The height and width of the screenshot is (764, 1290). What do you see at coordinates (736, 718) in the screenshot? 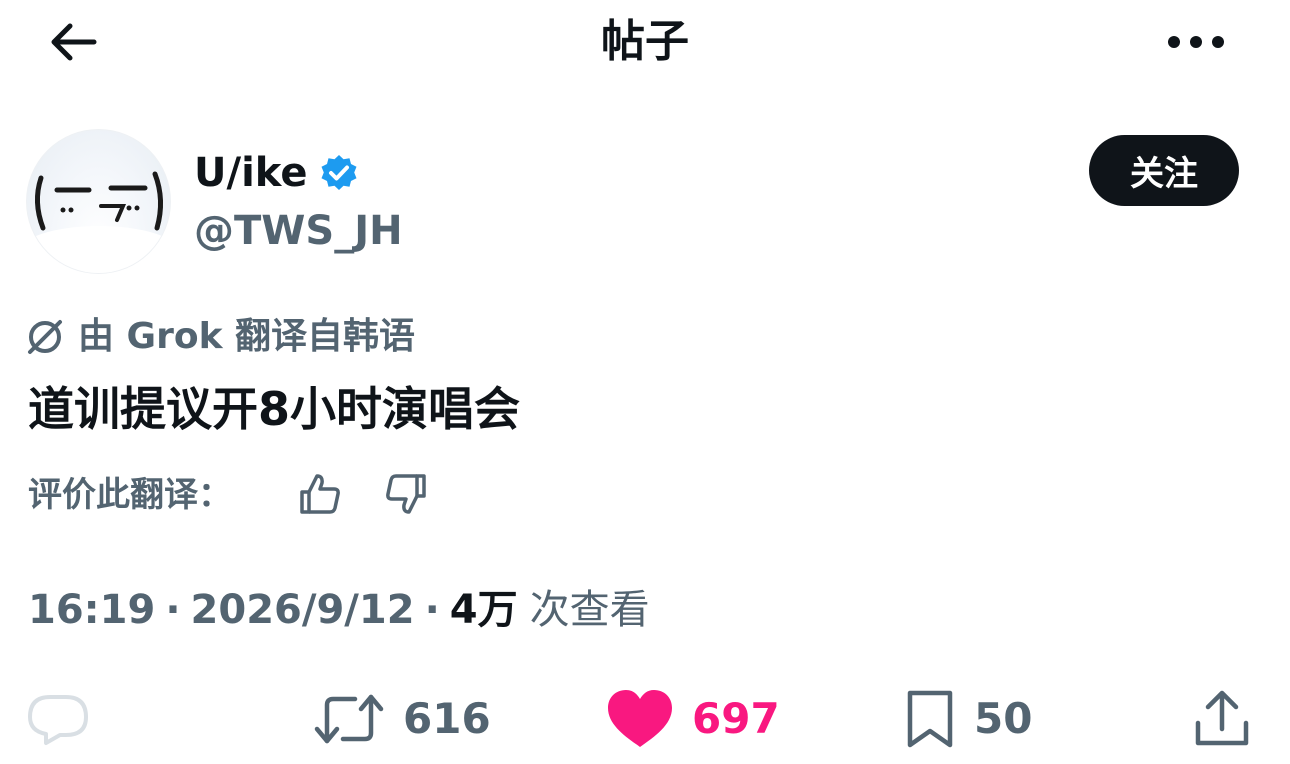
I see `like-count: 697` at bounding box center [736, 718].